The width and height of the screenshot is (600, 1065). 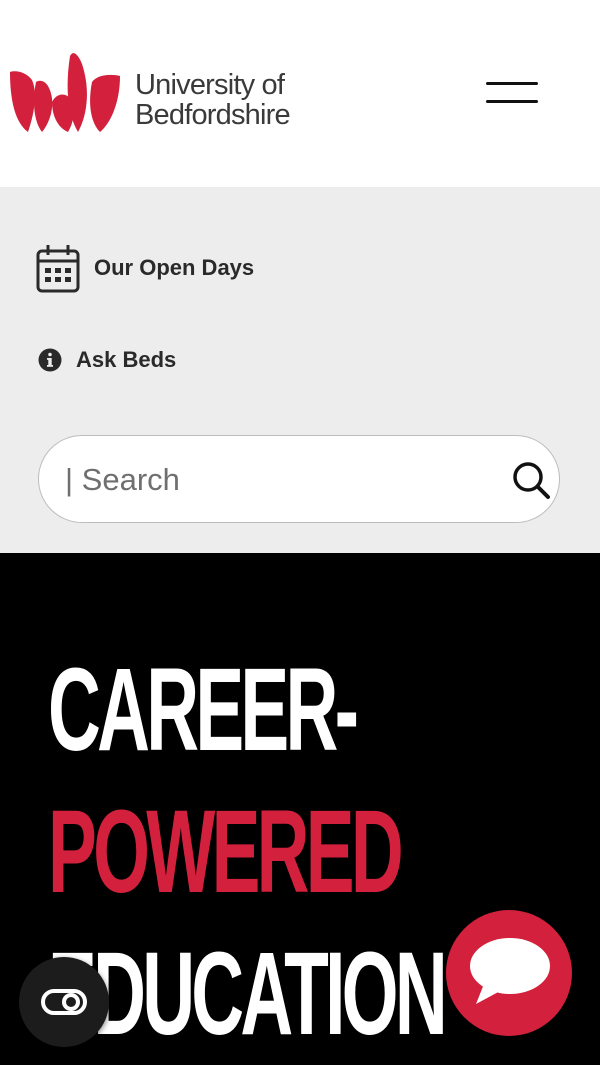 What do you see at coordinates (65, 92) in the screenshot?
I see `university-logo-mark-icon` at bounding box center [65, 92].